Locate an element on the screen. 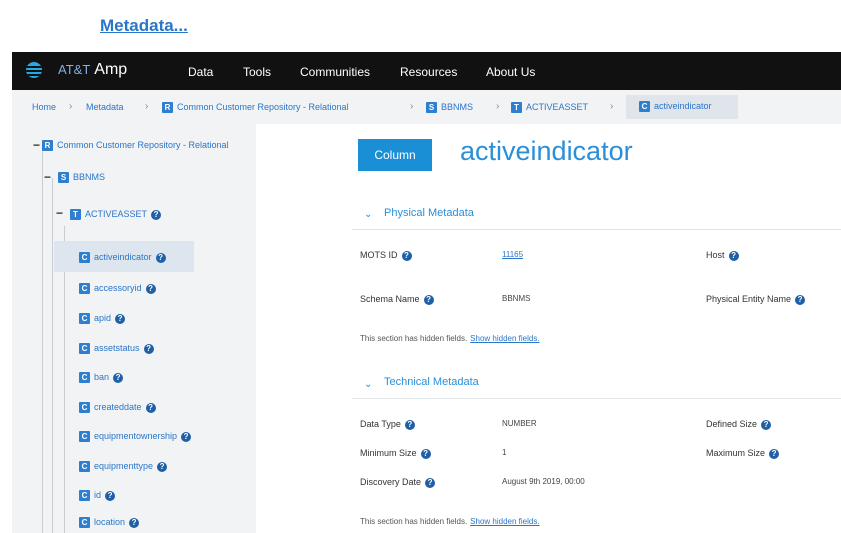 The image size is (841, 533). defined-size-label: Defined Size? is located at coordinates (739, 424).